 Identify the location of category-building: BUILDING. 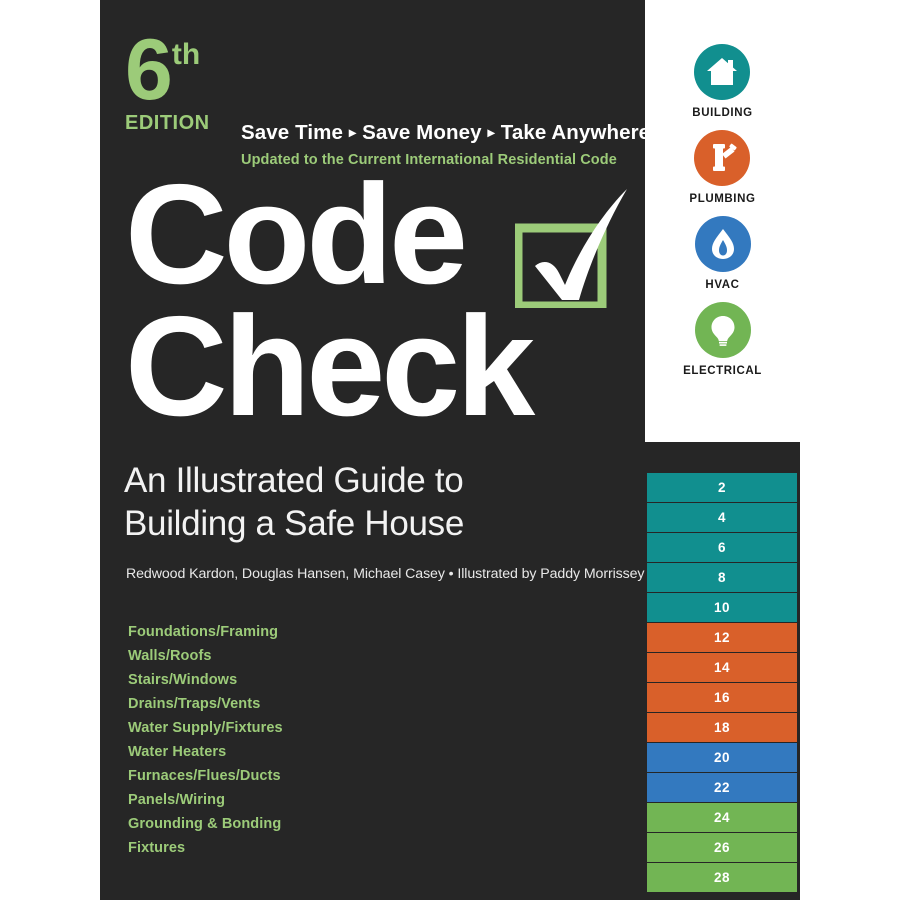
(722, 81).